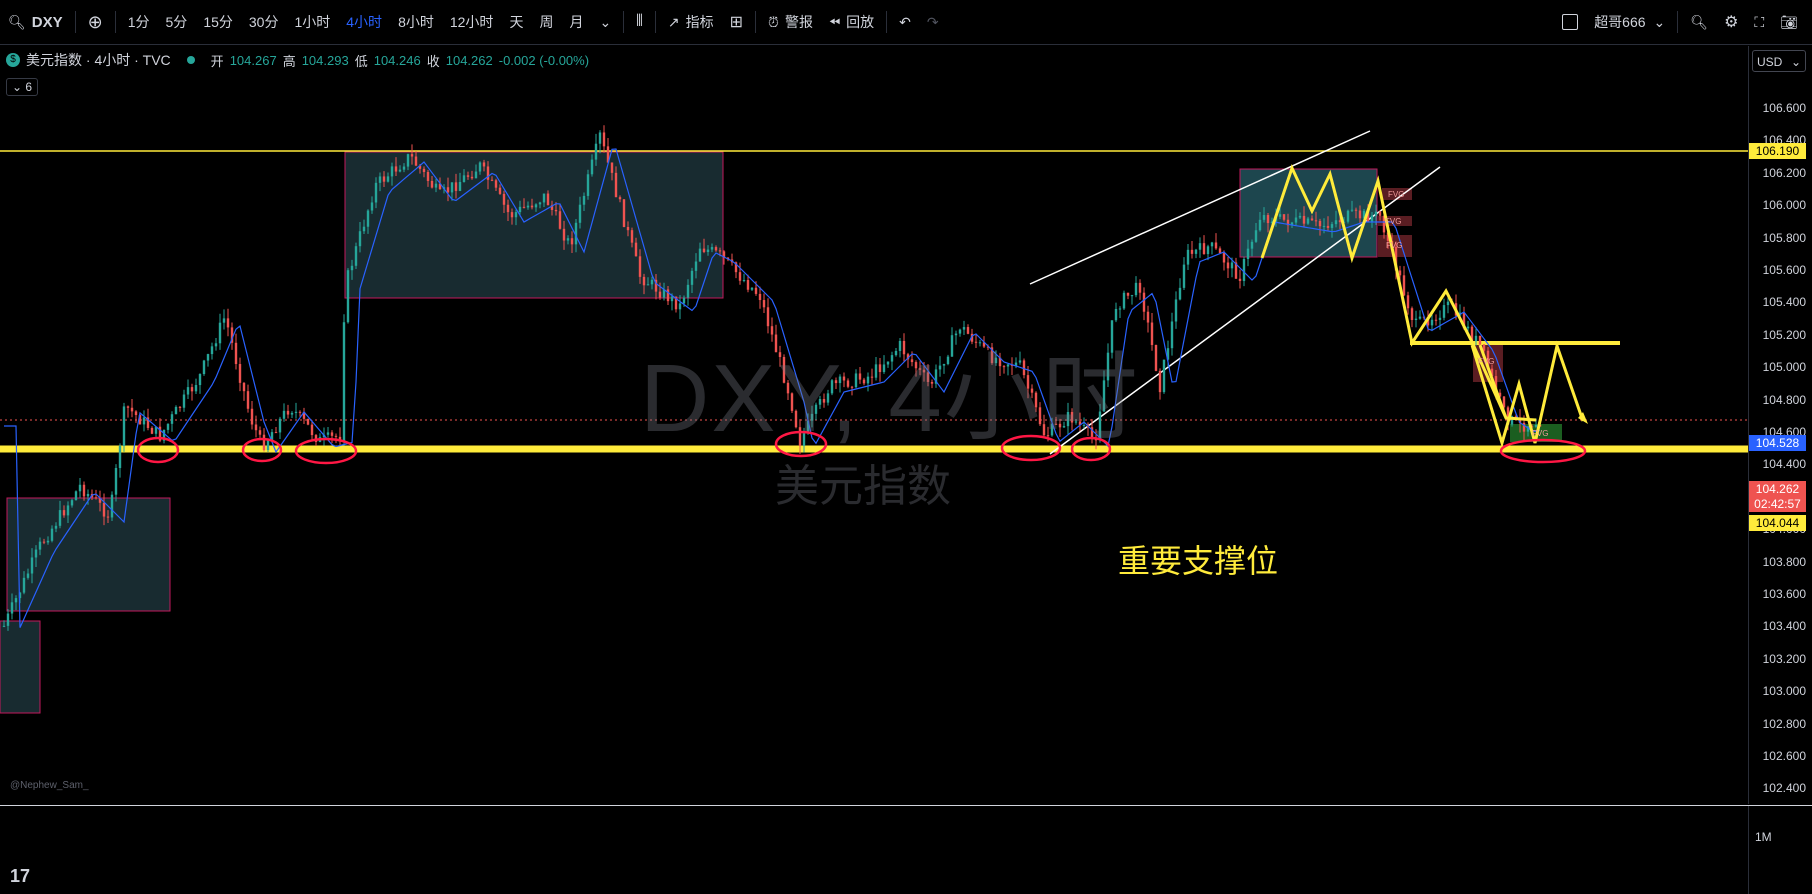 The height and width of the screenshot is (894, 1812). Describe the element at coordinates (1660, 22) in the screenshot. I see `chevron-down-icon: ⌄` at that location.